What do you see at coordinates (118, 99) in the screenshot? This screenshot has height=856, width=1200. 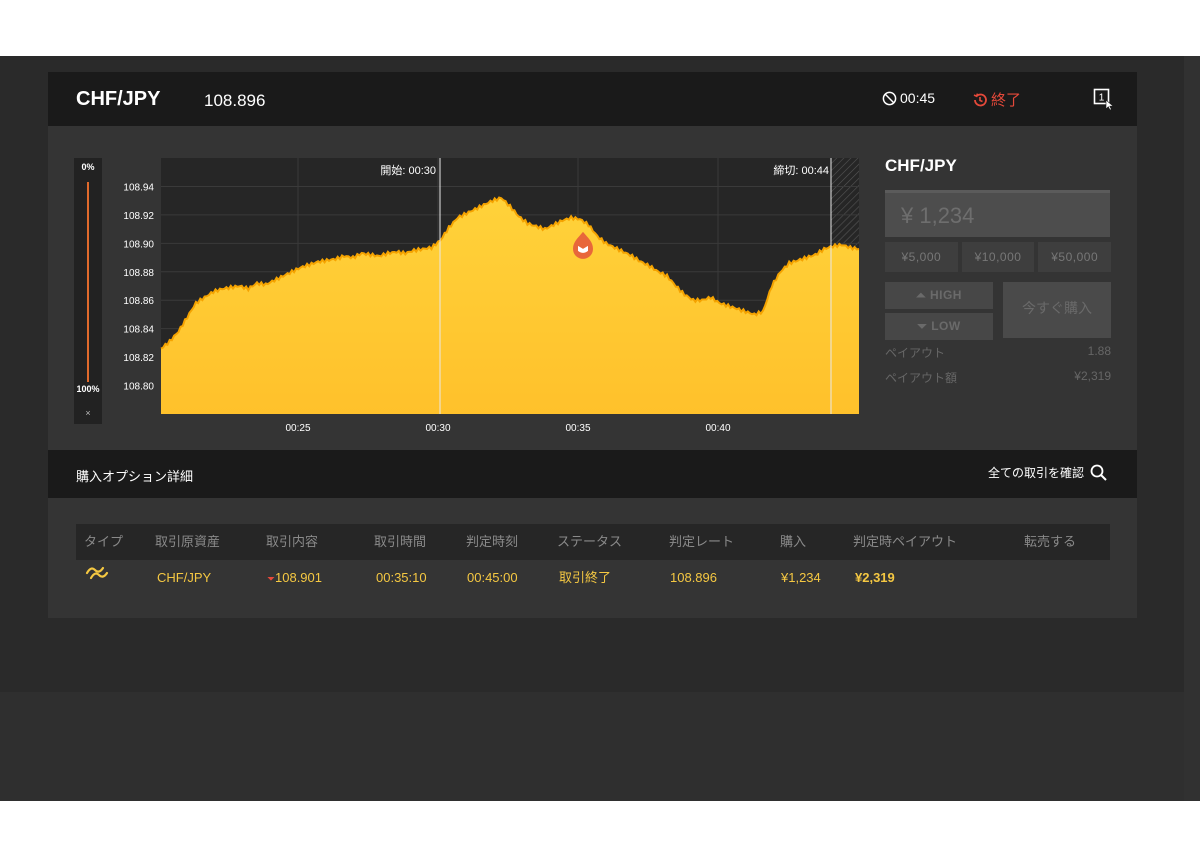 I see `asset-pair-title: CHF/JPY` at bounding box center [118, 99].